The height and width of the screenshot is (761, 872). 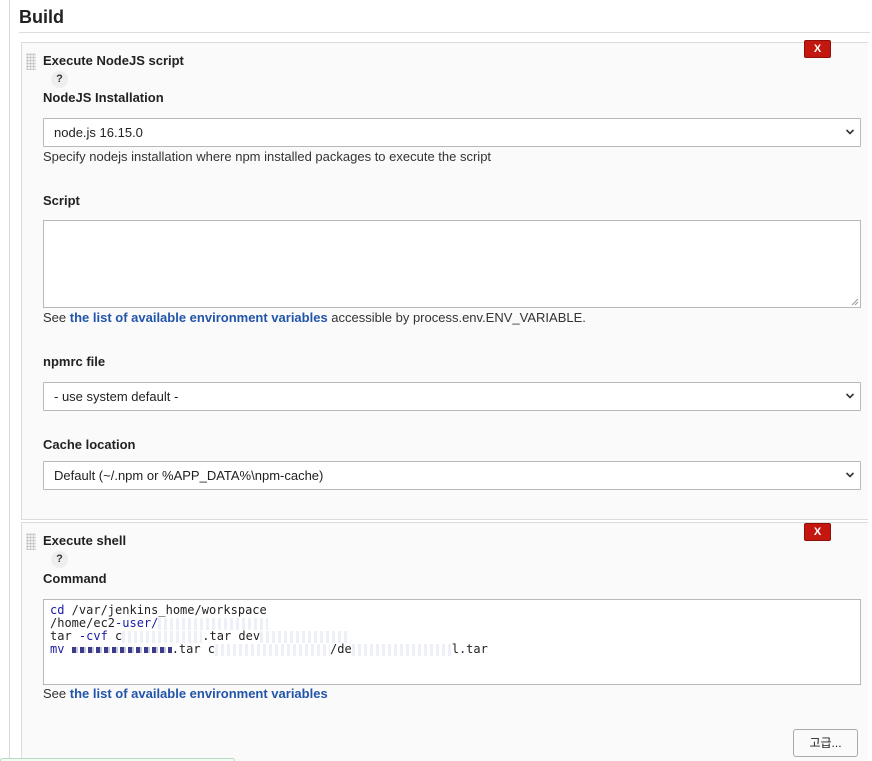 I want to click on npmrc-label: npmrc file, so click(x=74, y=361).